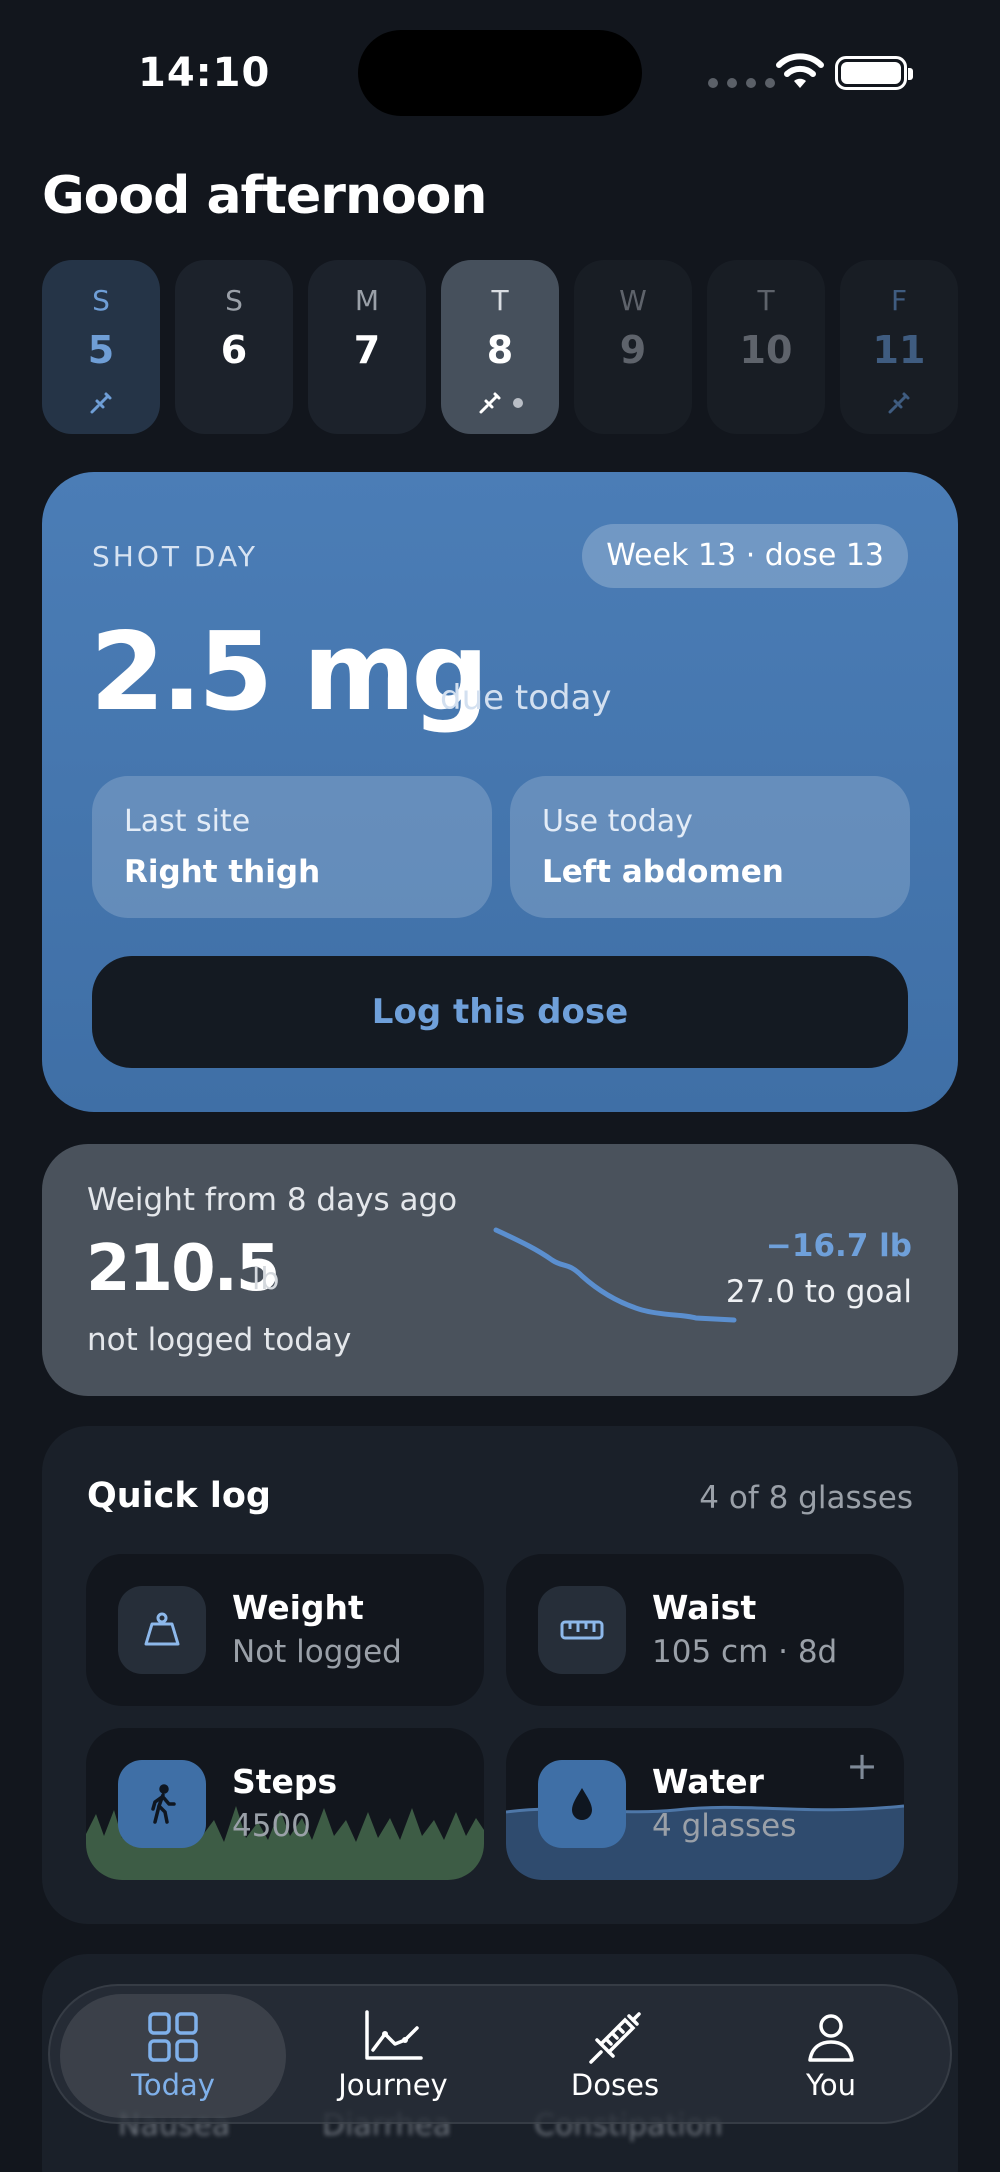  What do you see at coordinates (705, 1630) in the screenshot?
I see `quick-log-waist-tile: Waist 105 cm · 8d` at bounding box center [705, 1630].